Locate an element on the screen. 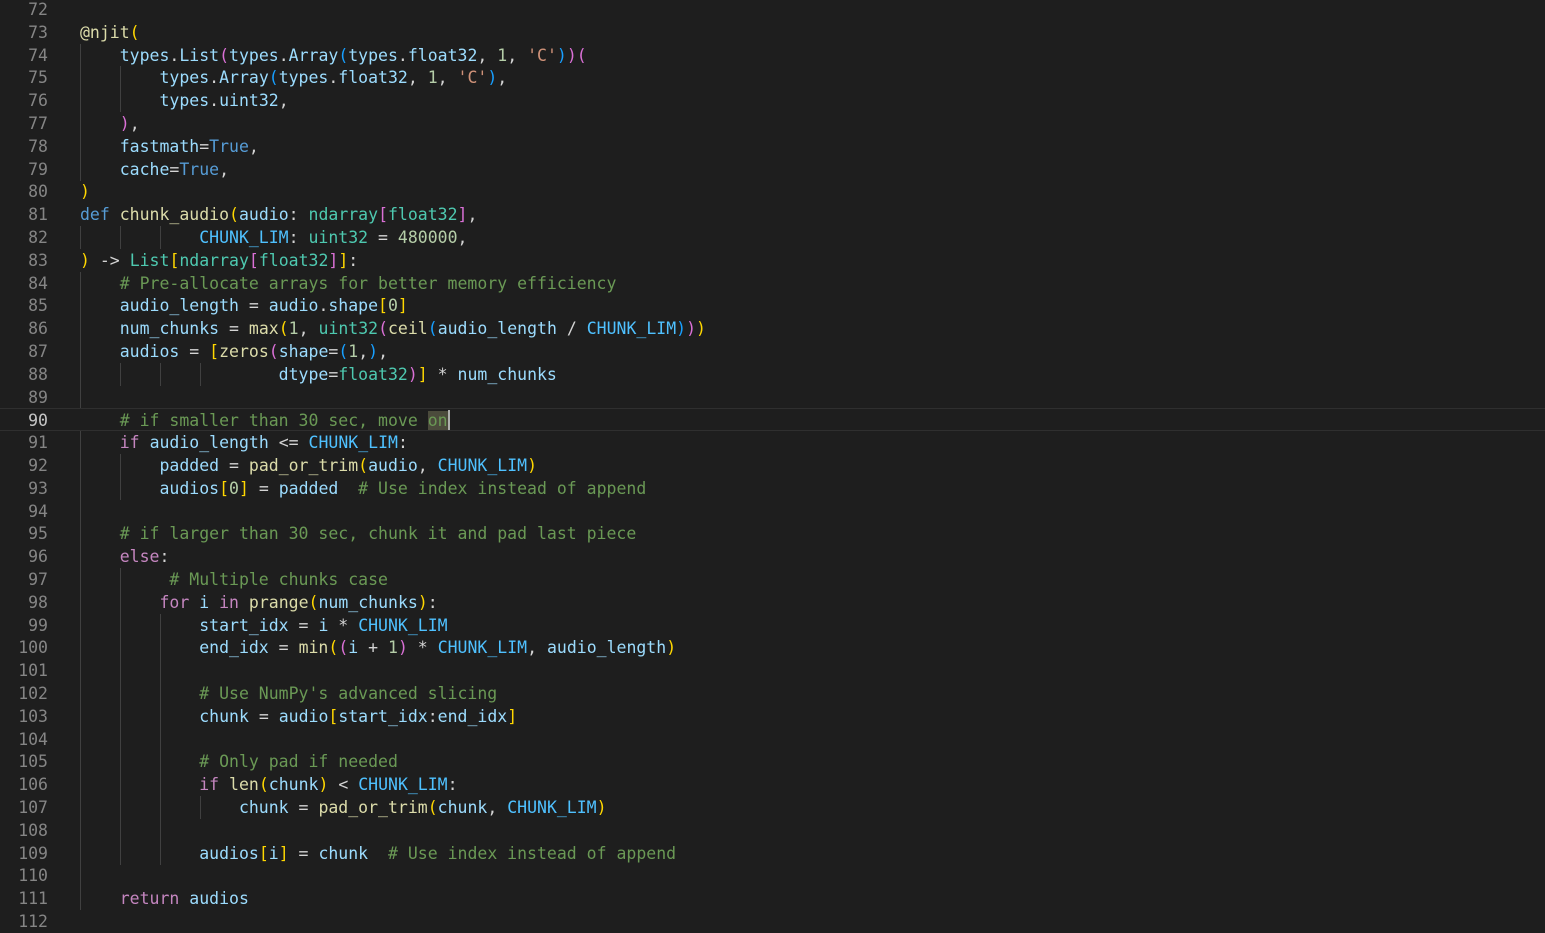  code-line: 103 chunk = audio[start_idx:end_idx] is located at coordinates (772, 716).